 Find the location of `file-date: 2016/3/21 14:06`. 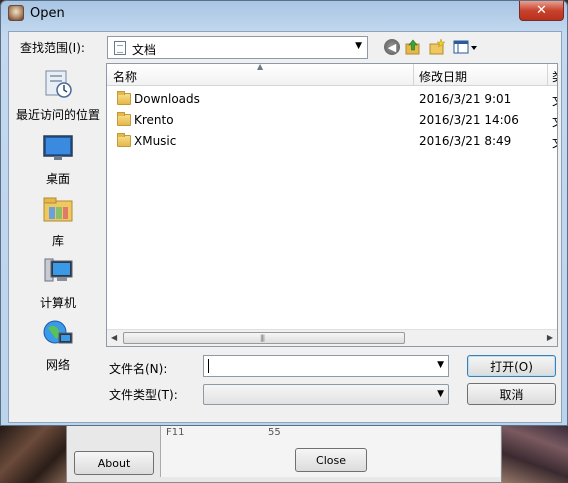

file-date: 2016/3/21 14:06 is located at coordinates (469, 120).